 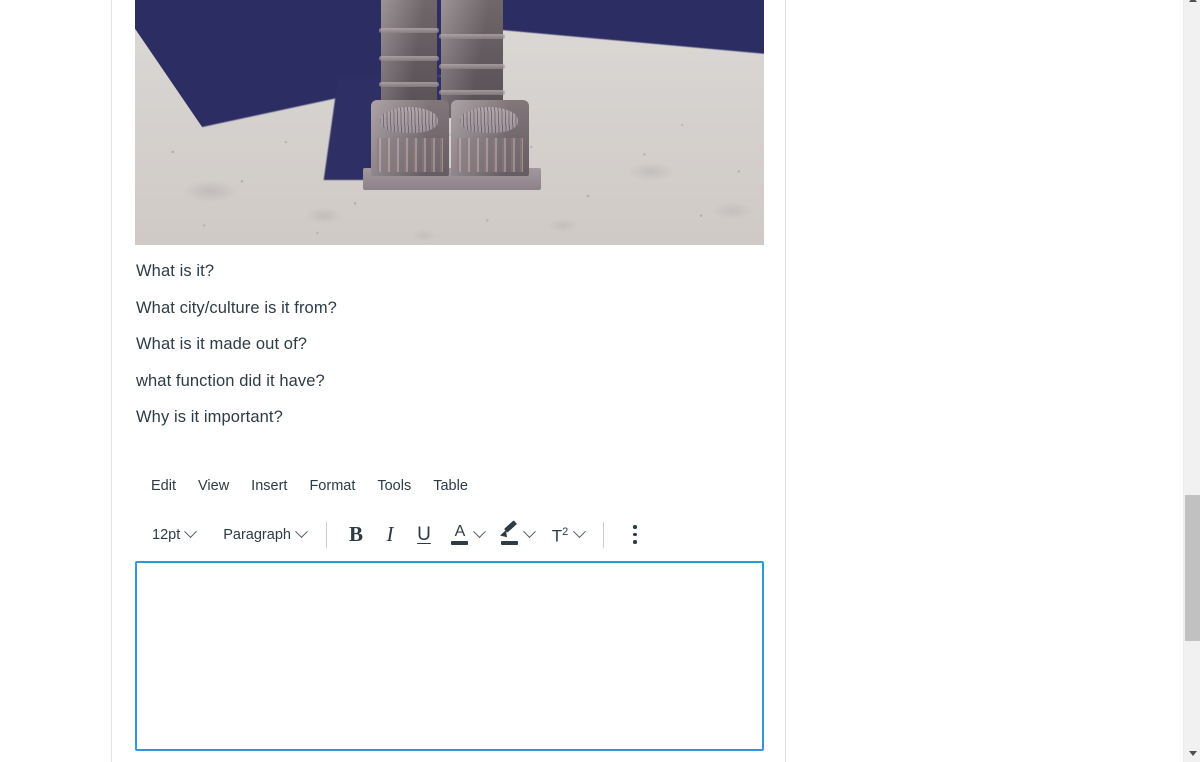 I want to click on text-color-icon: A, so click(x=460, y=535).